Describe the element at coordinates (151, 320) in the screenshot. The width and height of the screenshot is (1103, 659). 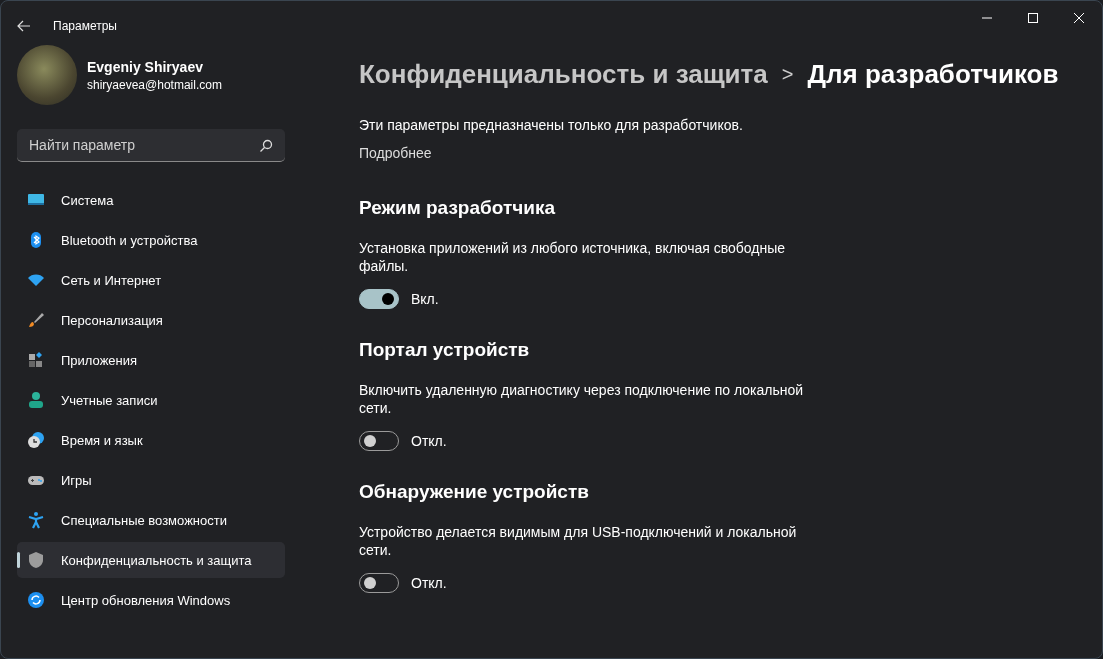
I see `sidebar-item: Персонализация` at that location.